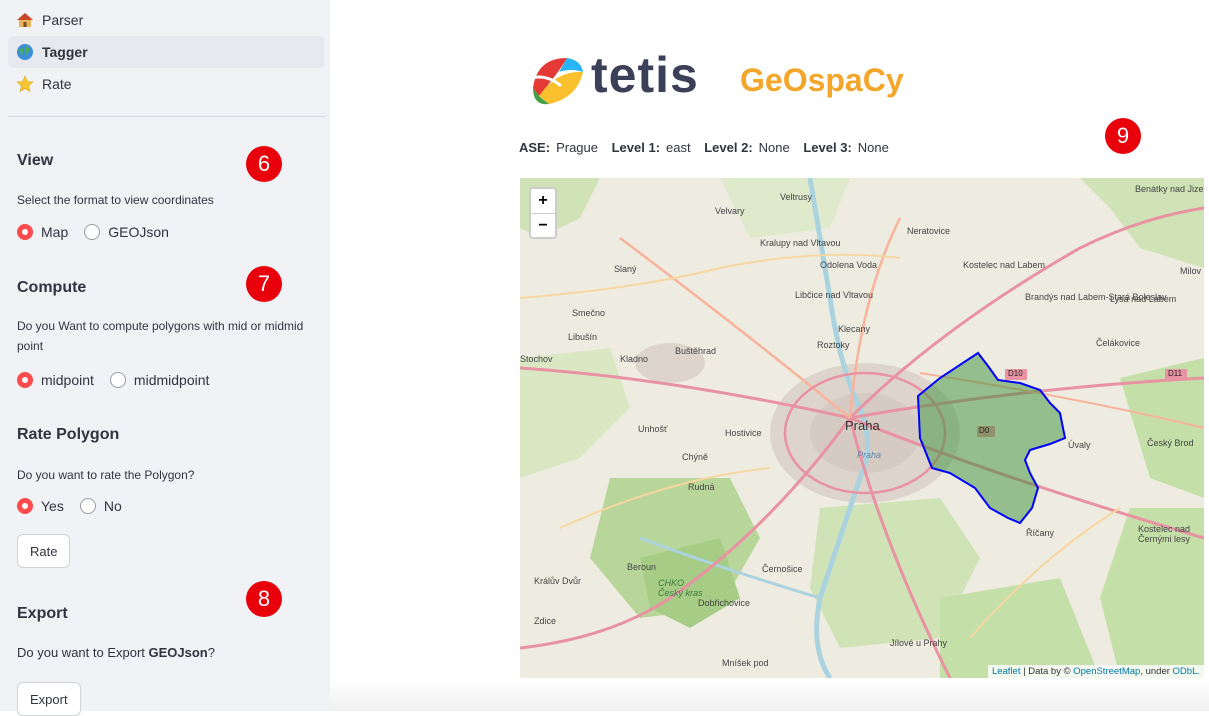 This screenshot has width=1209, height=716. Describe the element at coordinates (929, 231) in the screenshot. I see `map-label: Neratovice` at that location.